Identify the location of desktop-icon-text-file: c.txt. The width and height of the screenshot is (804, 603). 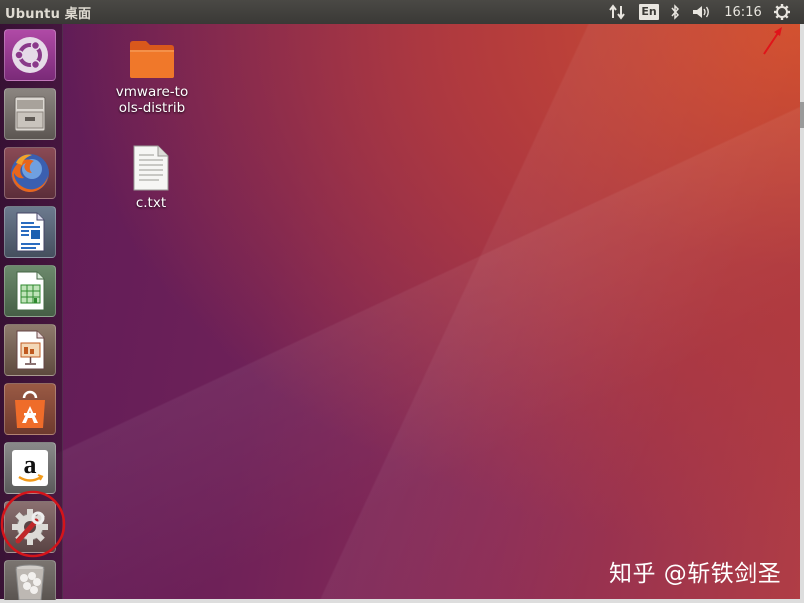
(151, 178).